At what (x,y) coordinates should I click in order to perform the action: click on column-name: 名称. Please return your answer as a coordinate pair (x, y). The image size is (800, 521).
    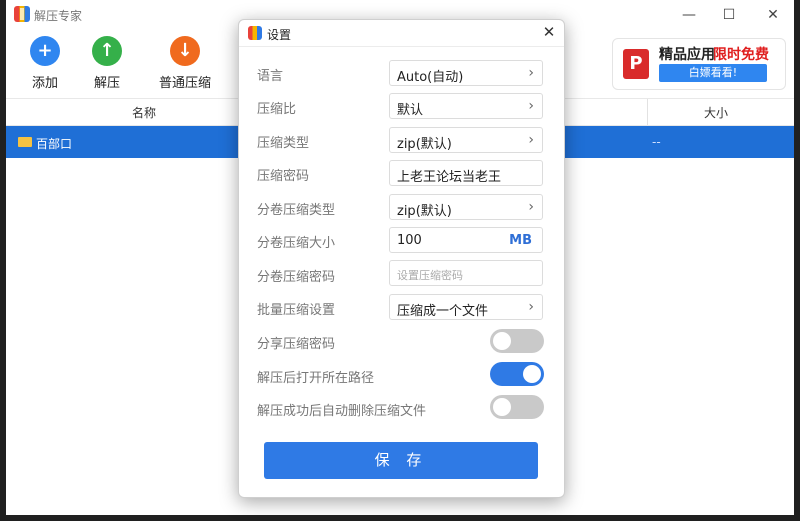
    Looking at the image, I should click on (144, 112).